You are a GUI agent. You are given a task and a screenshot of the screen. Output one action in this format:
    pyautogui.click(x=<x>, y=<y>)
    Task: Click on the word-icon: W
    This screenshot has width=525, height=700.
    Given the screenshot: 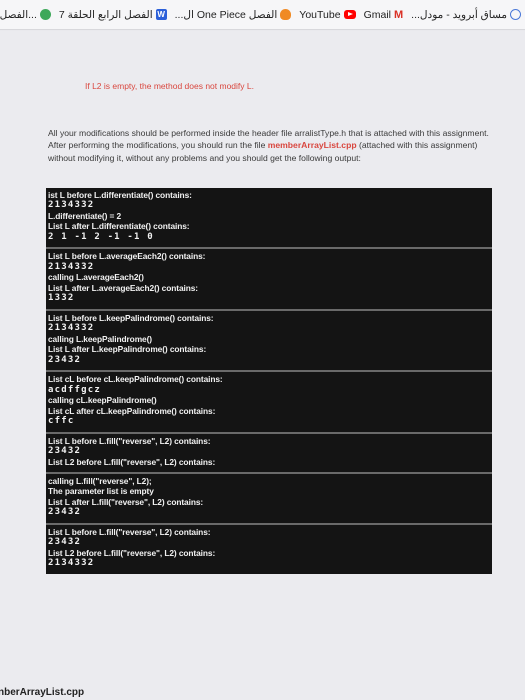 What is the action you would take?
    pyautogui.click(x=161, y=14)
    